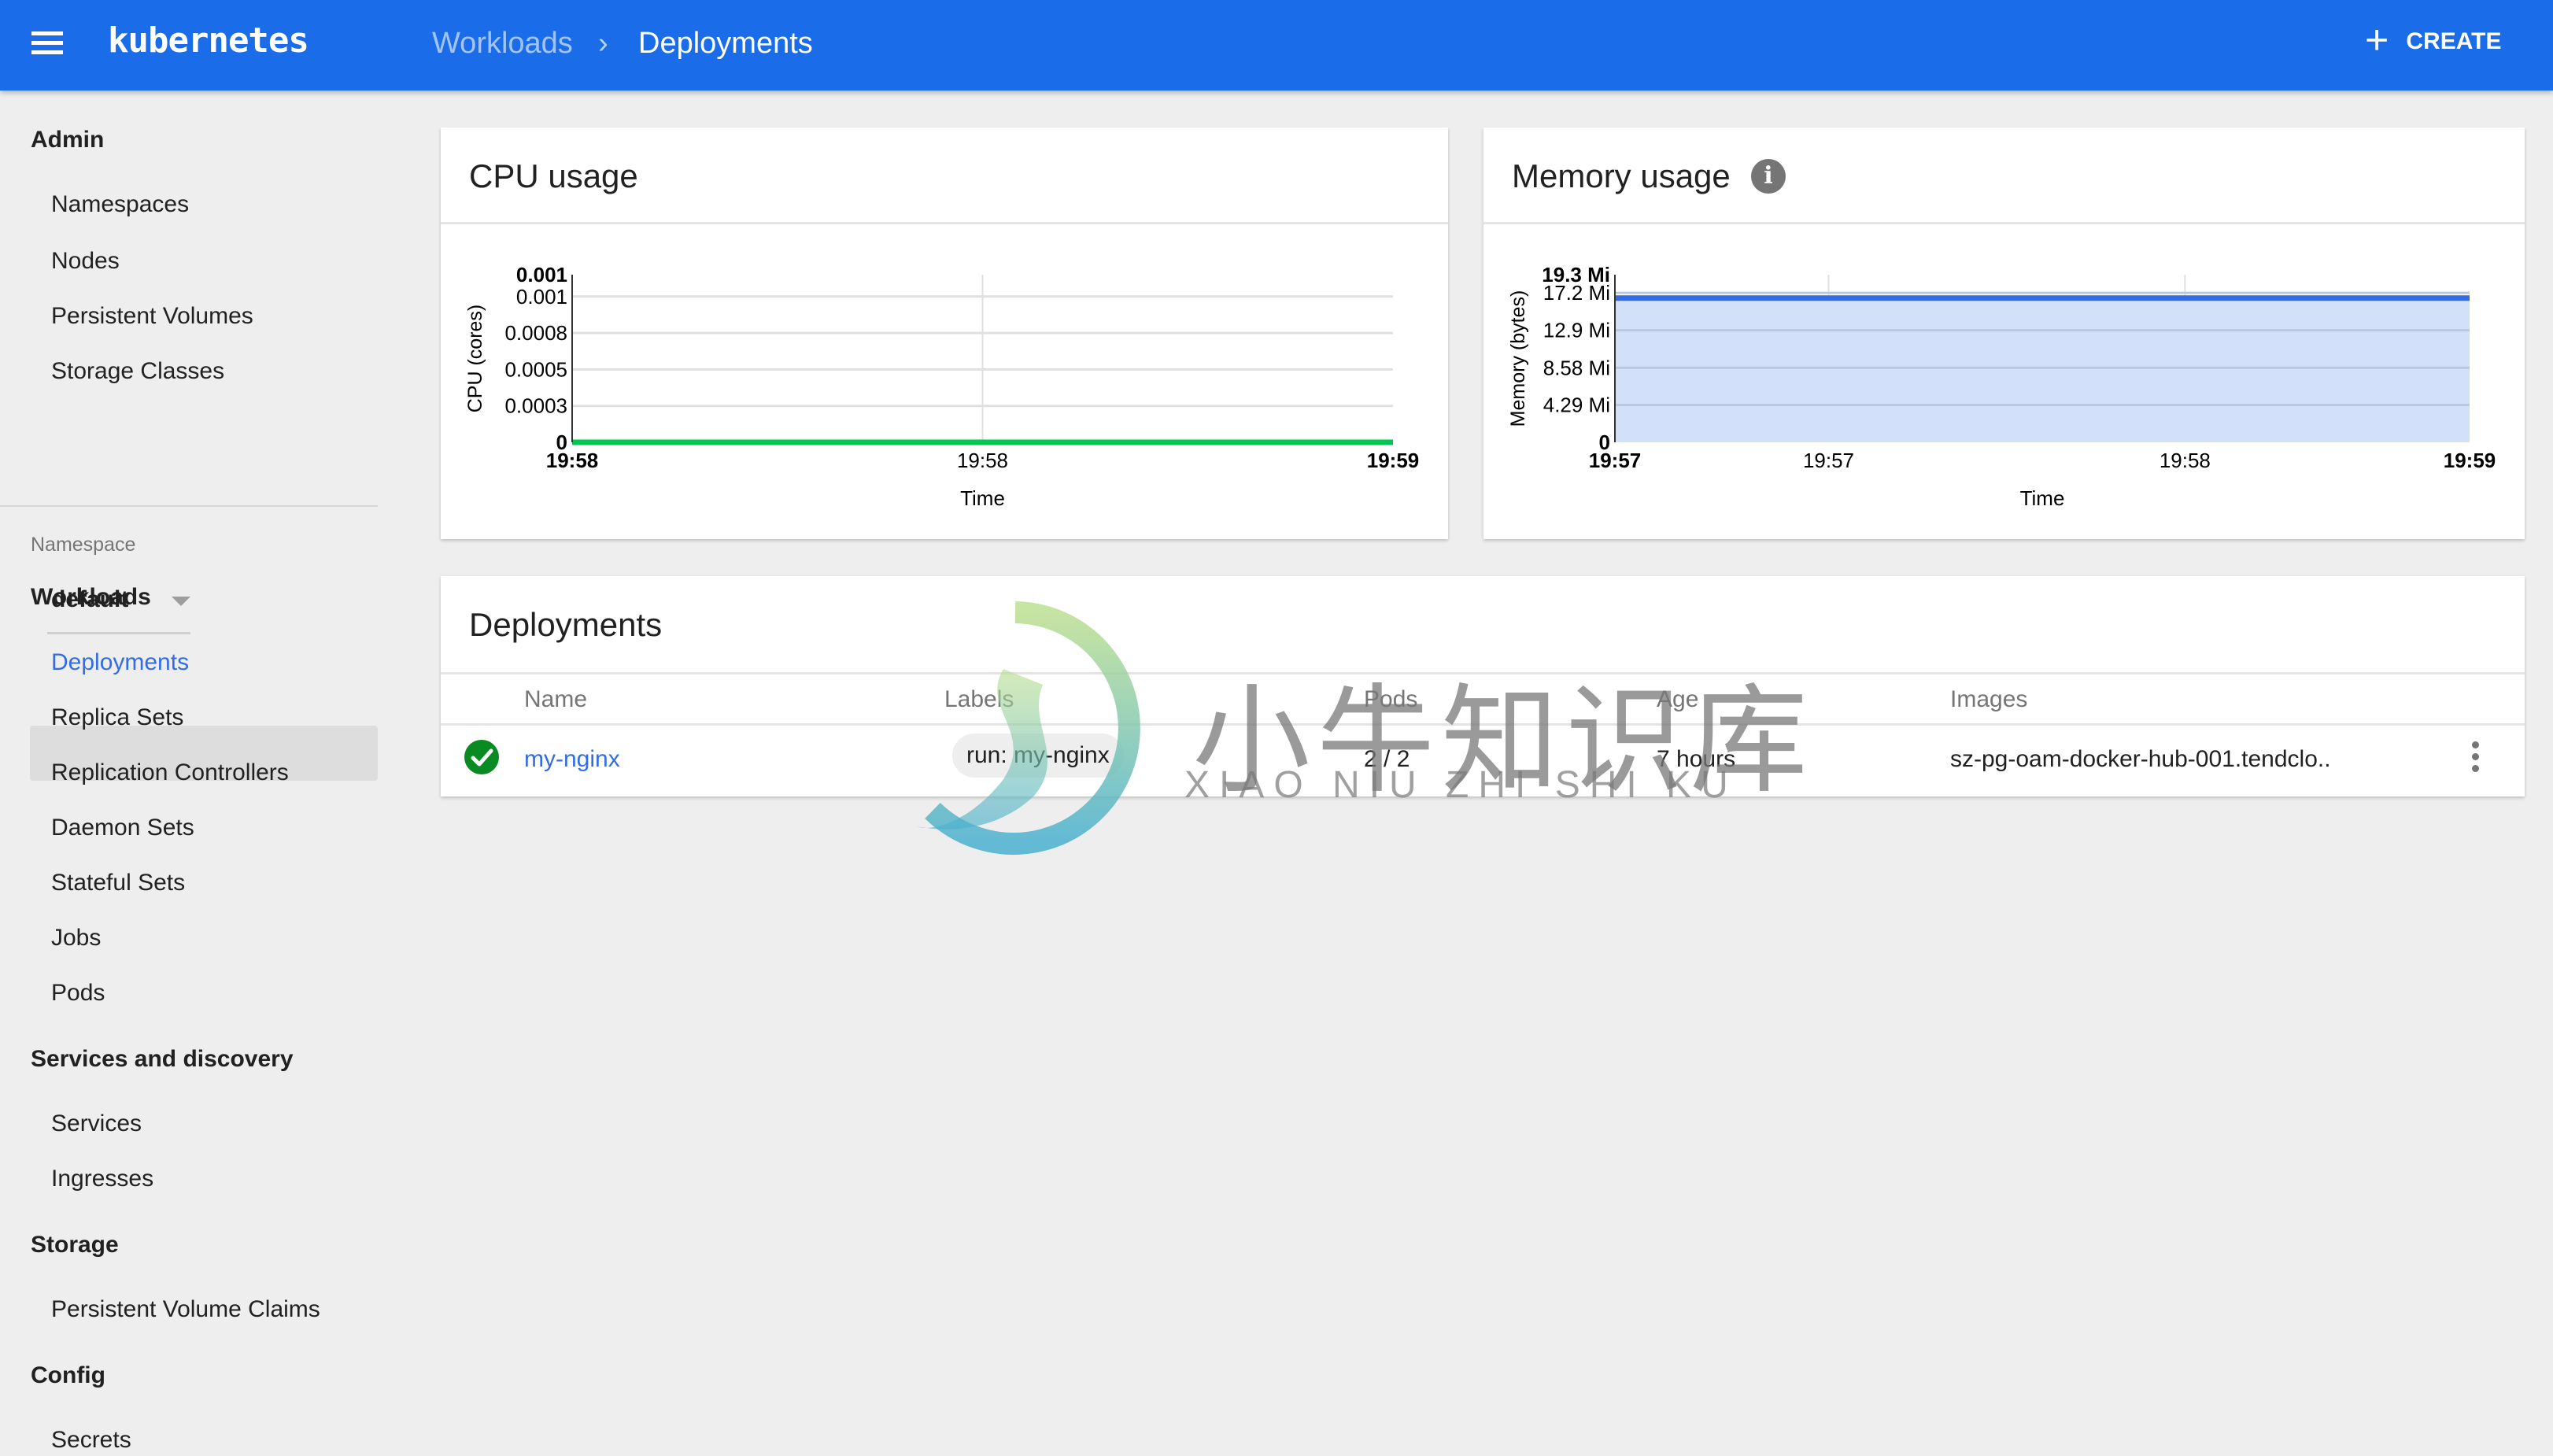 This screenshot has height=1456, width=2553. Describe the element at coordinates (1577, 330) in the screenshot. I see `y-tick-label: 12.9 Mi` at that location.